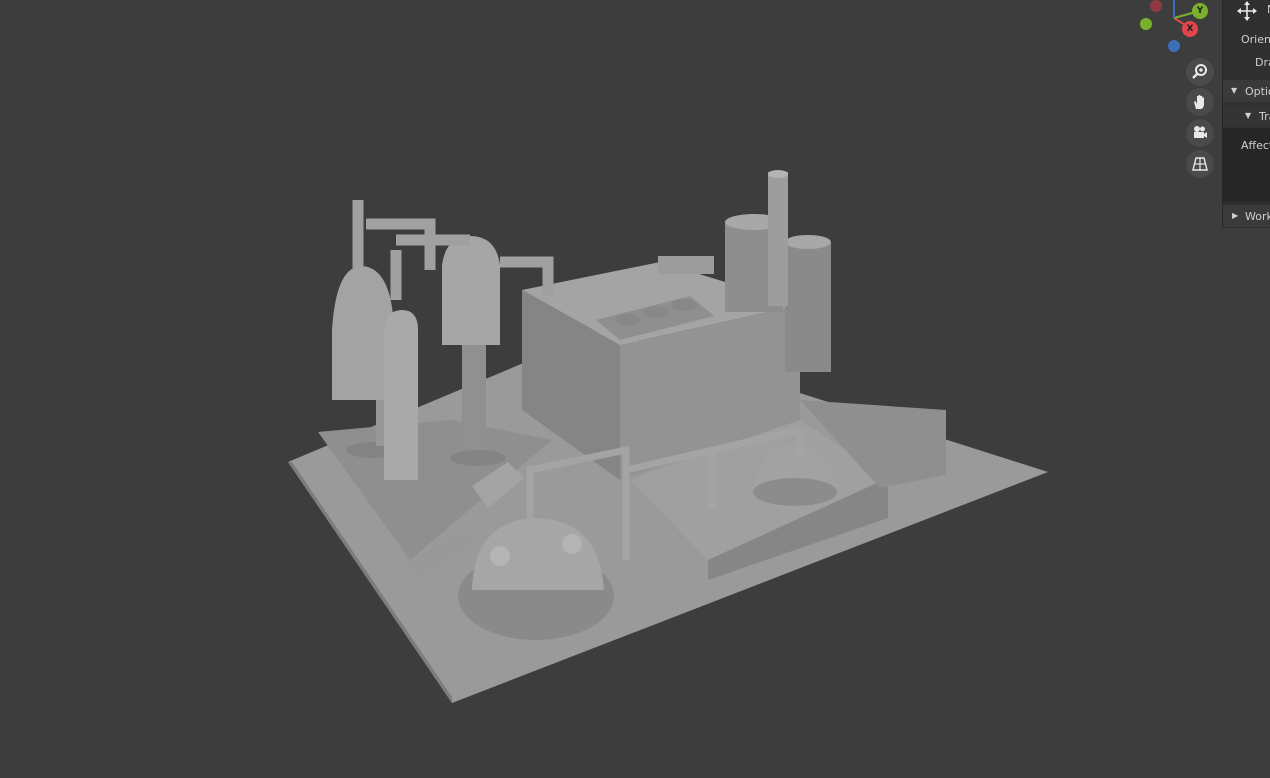 This screenshot has width=1270, height=778. What do you see at coordinates (1170, 30) in the screenshot?
I see `navigation-gizmo: Y X` at bounding box center [1170, 30].